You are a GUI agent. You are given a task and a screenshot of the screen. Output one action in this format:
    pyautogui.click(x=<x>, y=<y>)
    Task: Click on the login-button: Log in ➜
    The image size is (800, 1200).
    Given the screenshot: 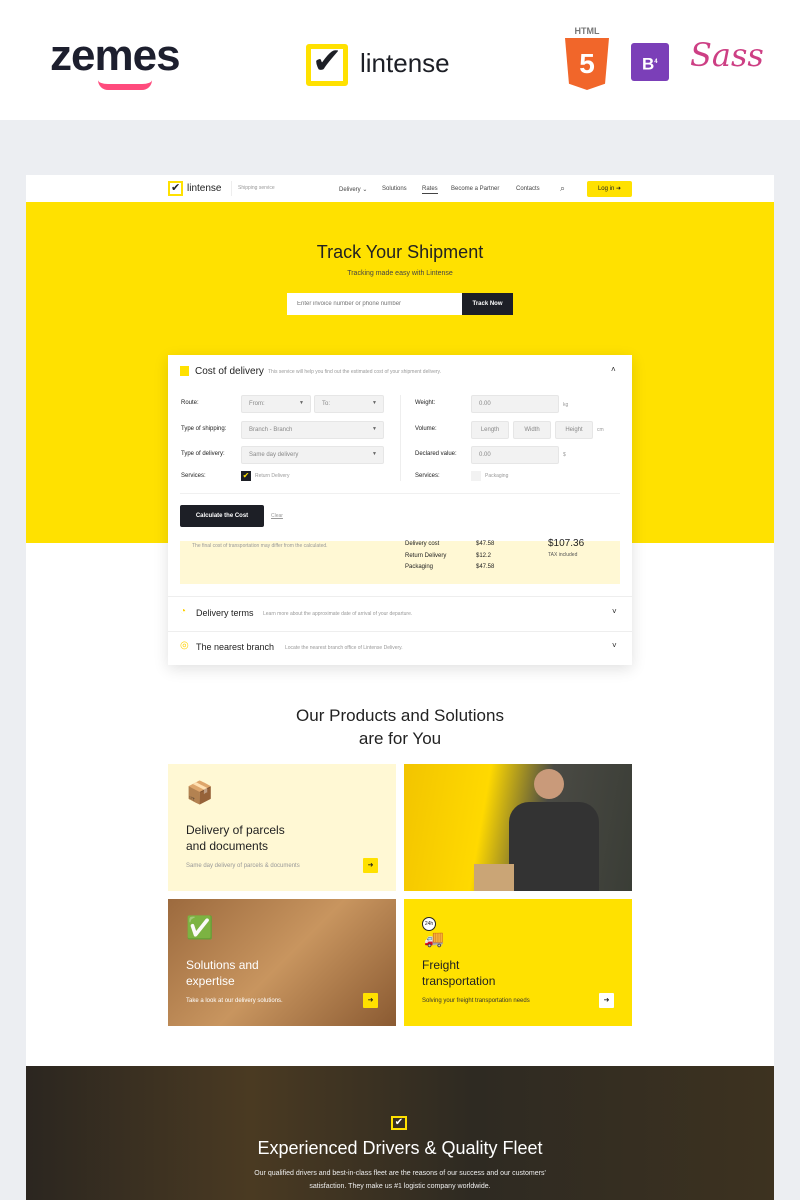 What is the action you would take?
    pyautogui.click(x=609, y=189)
    